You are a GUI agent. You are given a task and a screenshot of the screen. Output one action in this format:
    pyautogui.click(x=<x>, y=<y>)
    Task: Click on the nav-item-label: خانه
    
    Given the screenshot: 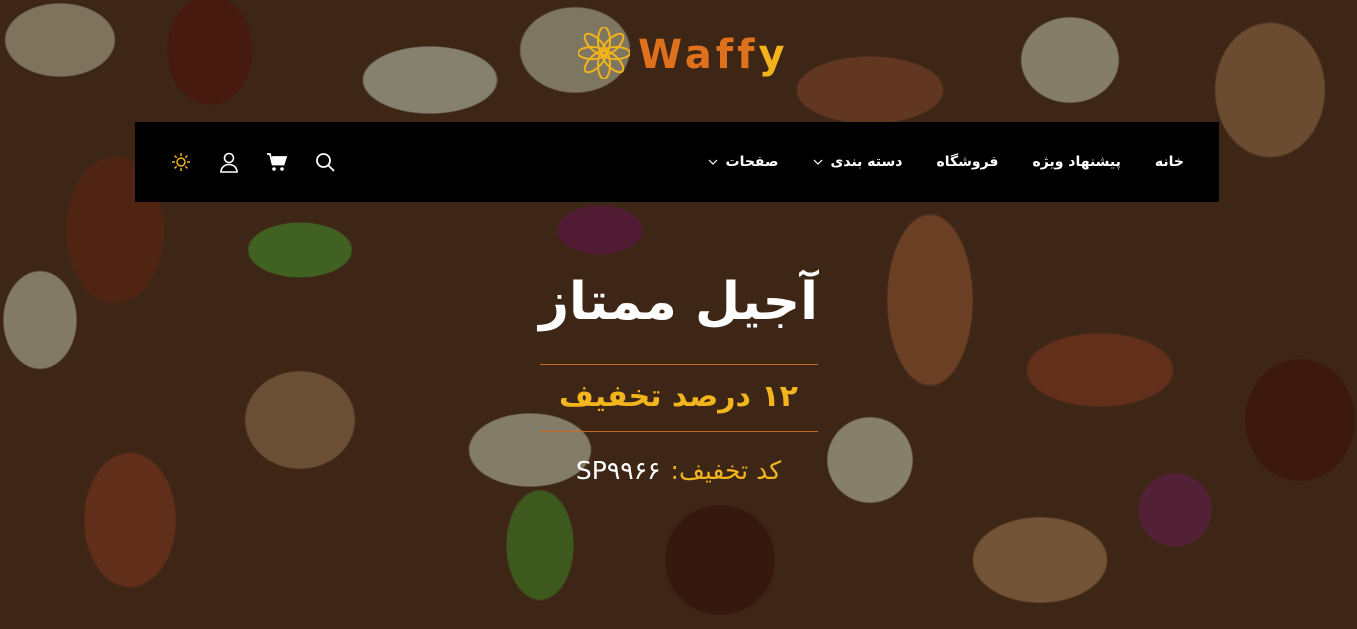 What is the action you would take?
    pyautogui.click(x=1169, y=162)
    